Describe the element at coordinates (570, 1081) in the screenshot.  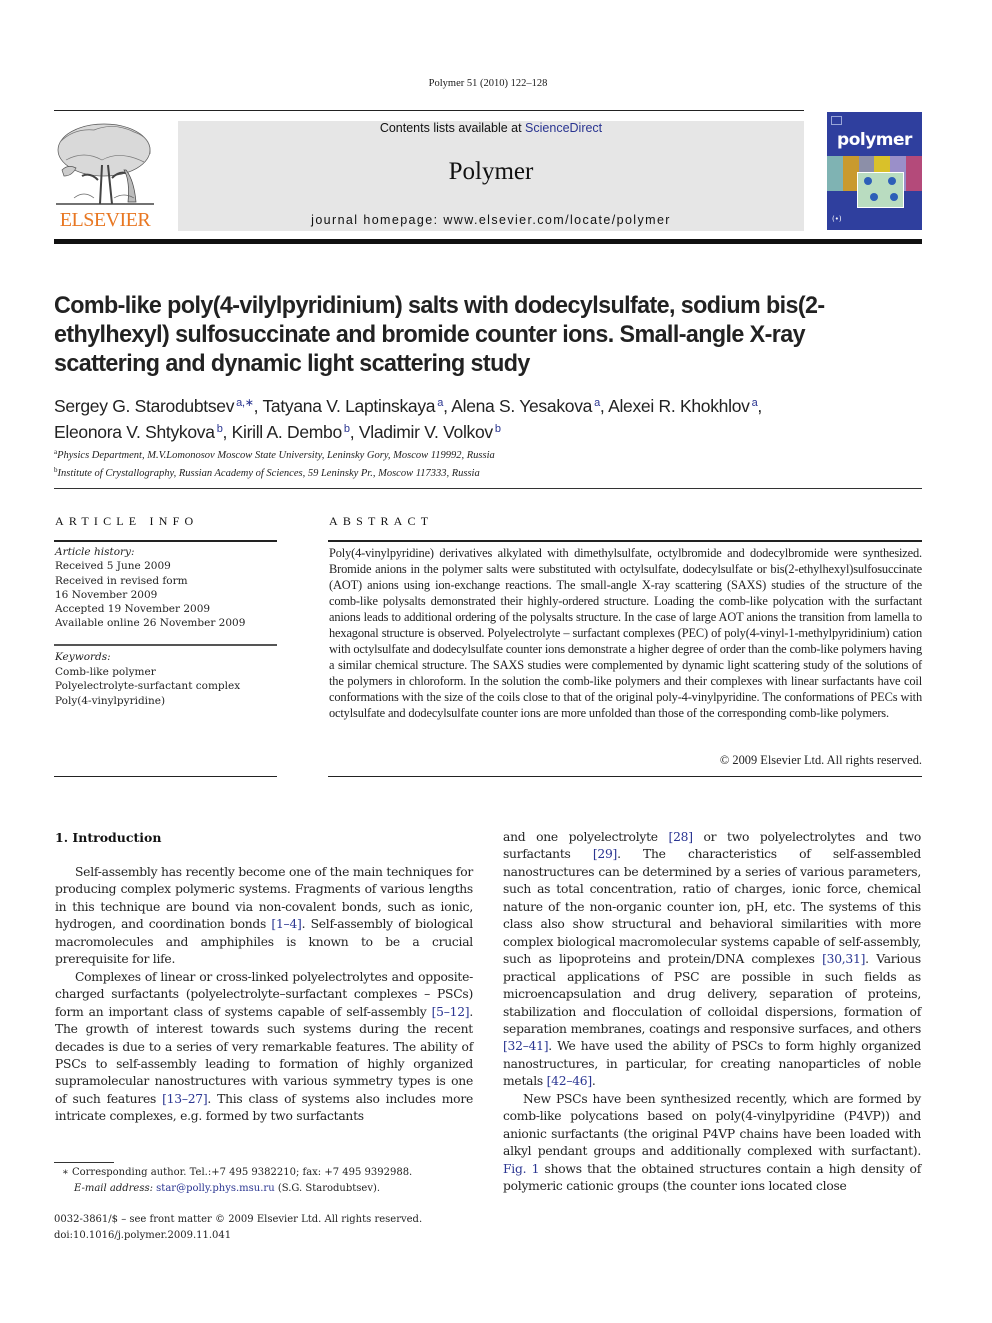
I see `citation-link: [42–46]` at that location.